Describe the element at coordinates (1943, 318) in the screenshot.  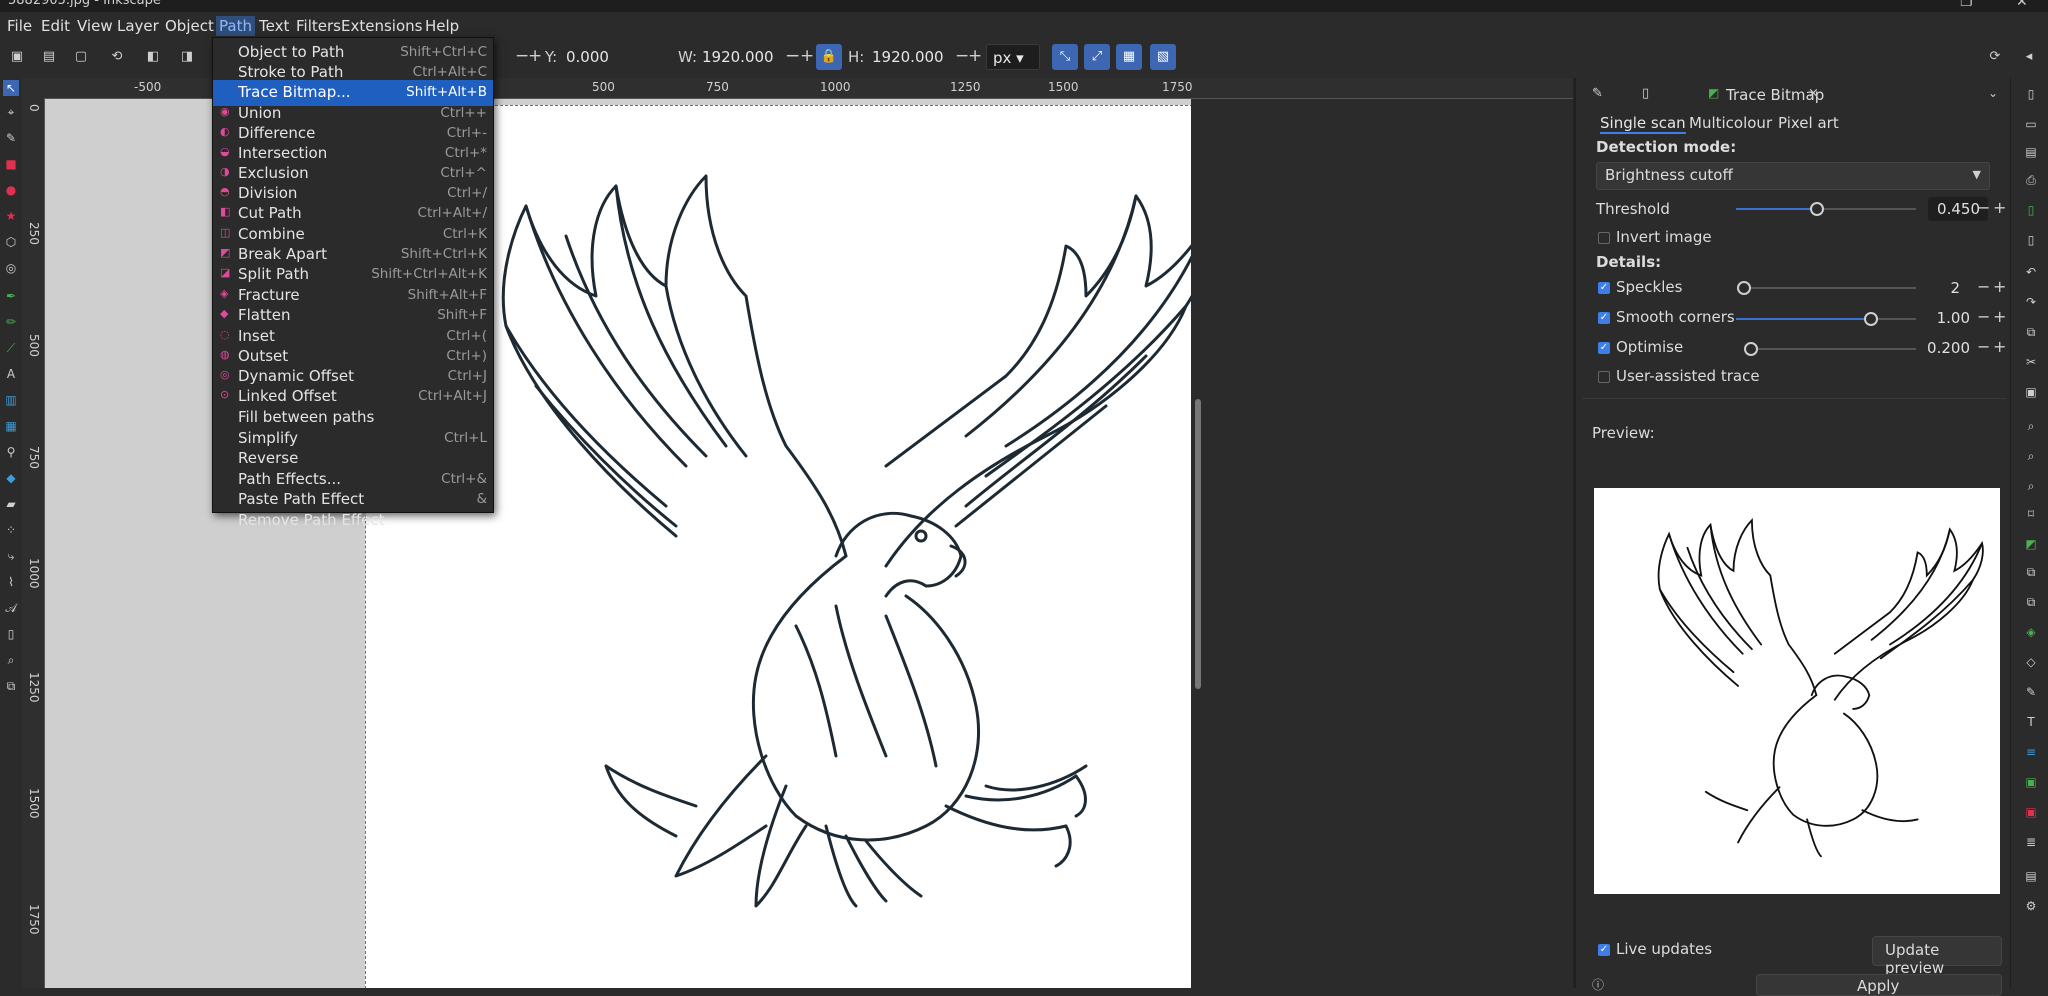
I see `smooth-corners-field: 1.00` at that location.